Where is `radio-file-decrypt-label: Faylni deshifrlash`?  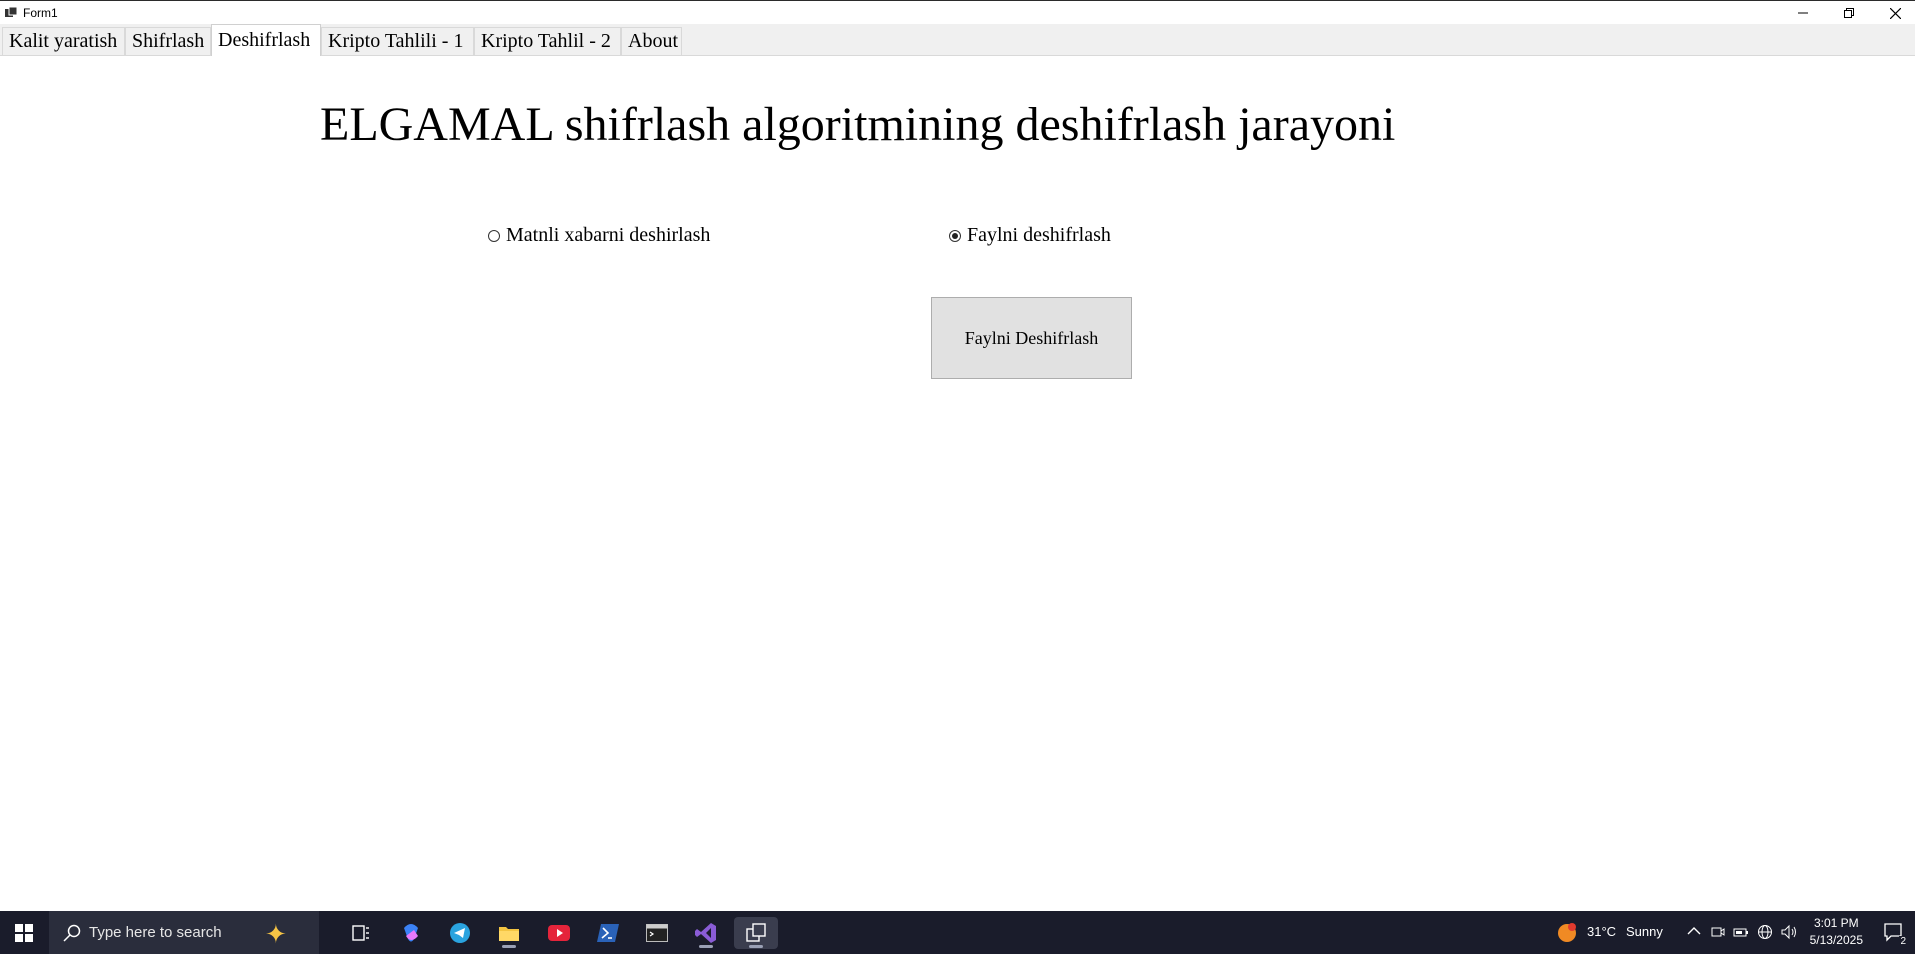 radio-file-decrypt-label: Faylni deshifrlash is located at coordinates (1039, 235).